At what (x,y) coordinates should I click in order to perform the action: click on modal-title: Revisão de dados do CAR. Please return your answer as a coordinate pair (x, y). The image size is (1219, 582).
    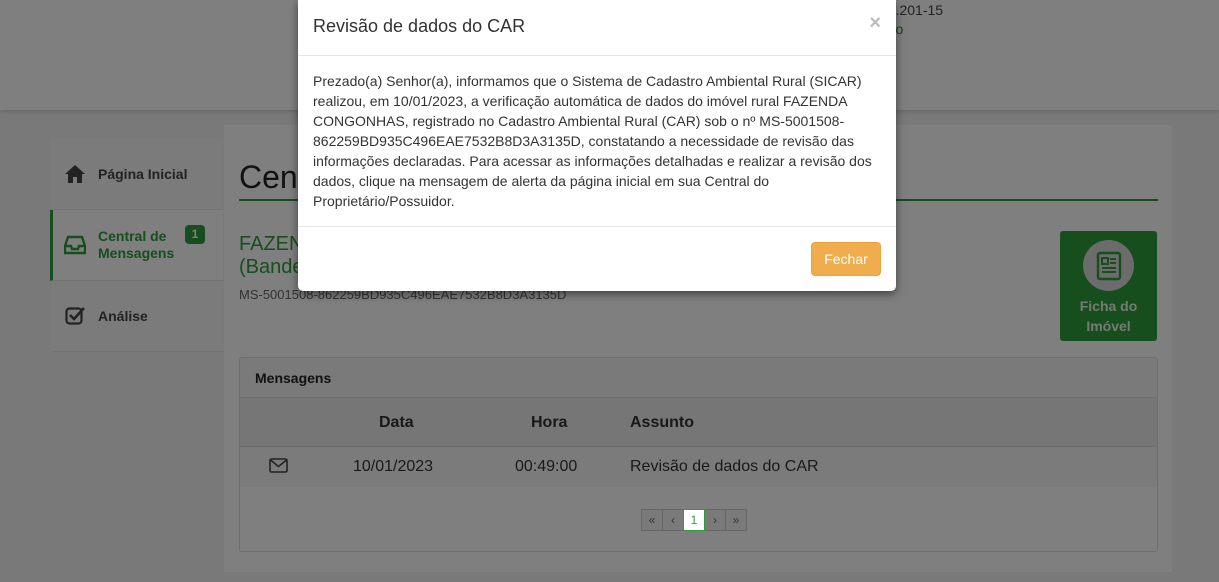
    Looking at the image, I should click on (419, 26).